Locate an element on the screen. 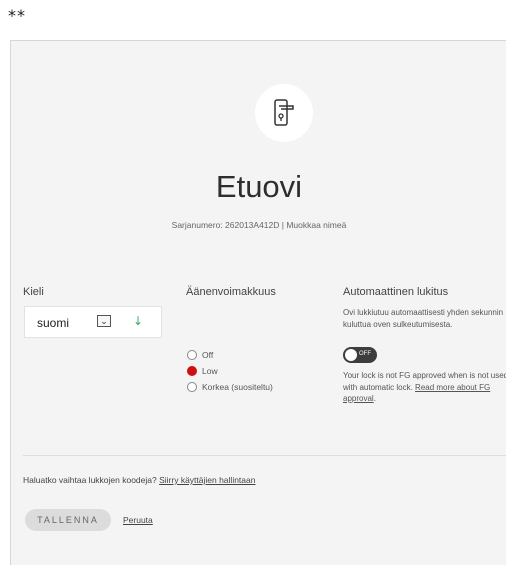 This screenshot has height=565, width=506. volume-option-label: Off is located at coordinates (208, 355).